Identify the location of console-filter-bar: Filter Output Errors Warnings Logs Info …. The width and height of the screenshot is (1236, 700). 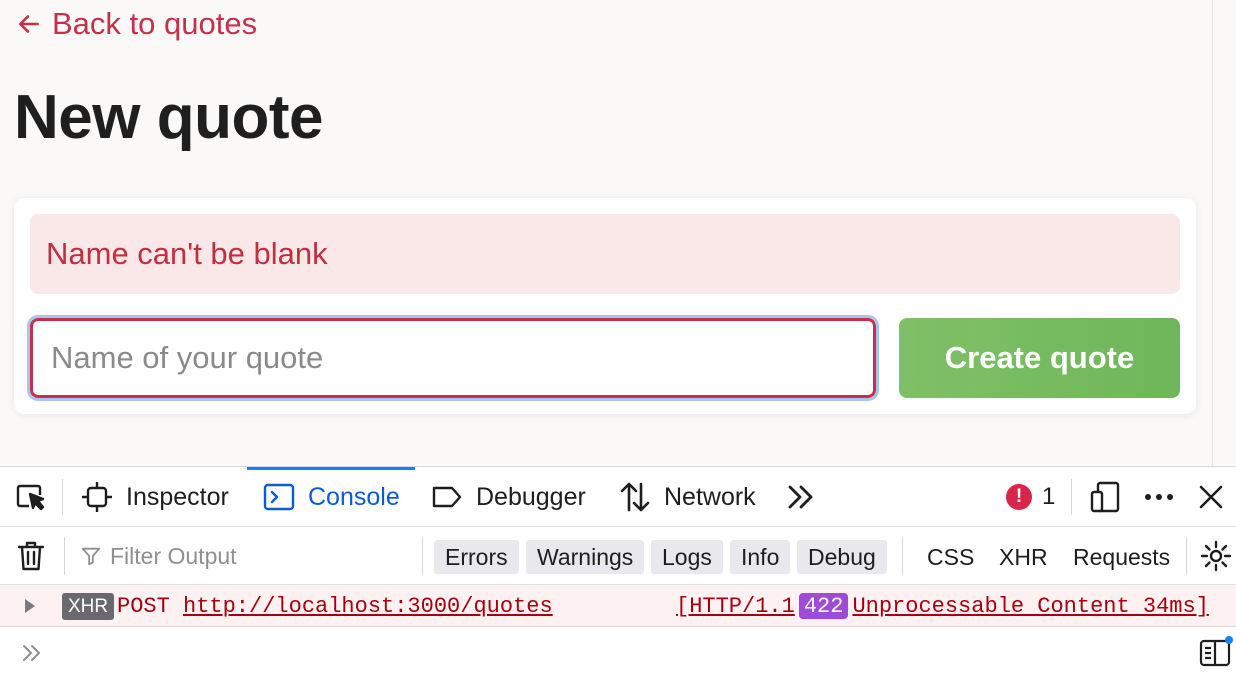
(618, 556).